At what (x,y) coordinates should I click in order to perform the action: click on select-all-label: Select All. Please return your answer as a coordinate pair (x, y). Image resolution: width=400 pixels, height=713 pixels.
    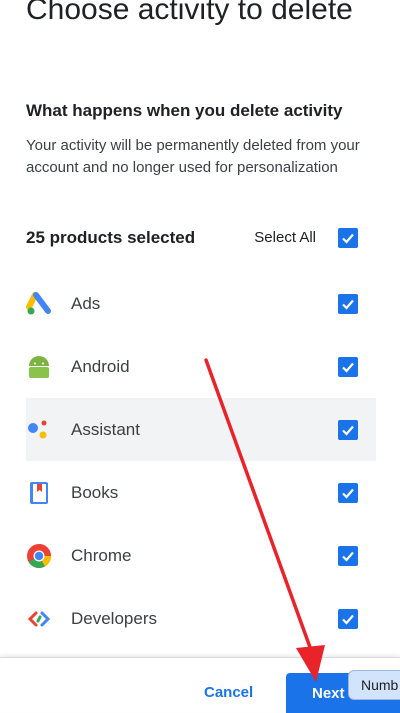
    Looking at the image, I should click on (285, 237).